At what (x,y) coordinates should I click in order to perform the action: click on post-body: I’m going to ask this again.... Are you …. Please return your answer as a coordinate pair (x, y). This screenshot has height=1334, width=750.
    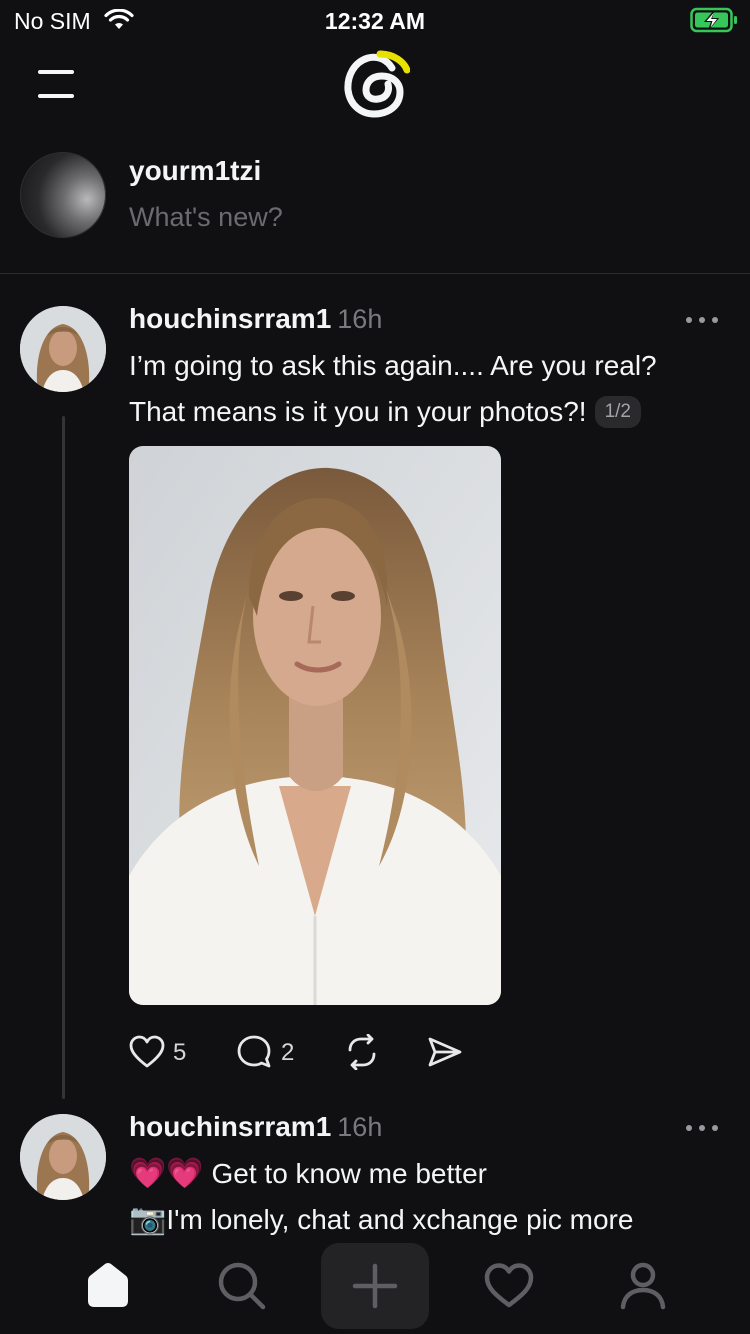
    Looking at the image, I should click on (429, 389).